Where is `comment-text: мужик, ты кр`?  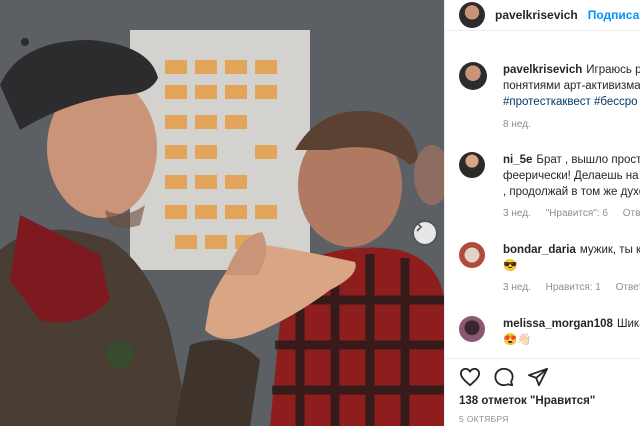 comment-text: мужик, ты кр is located at coordinates (609, 250).